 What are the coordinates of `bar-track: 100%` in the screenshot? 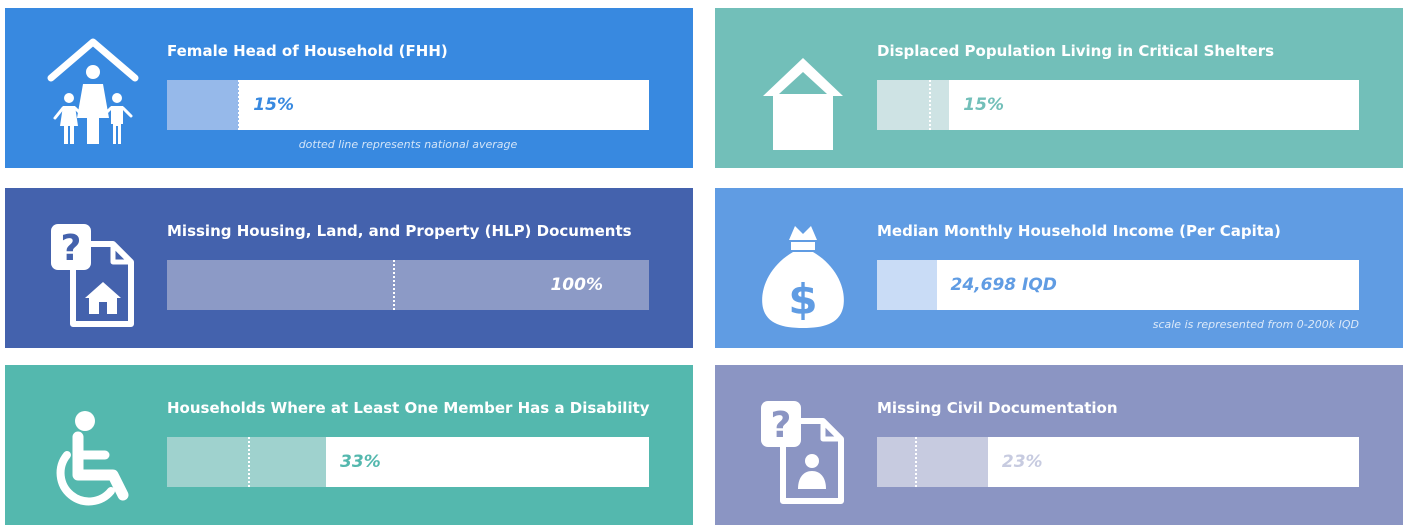 It's located at (408, 285).